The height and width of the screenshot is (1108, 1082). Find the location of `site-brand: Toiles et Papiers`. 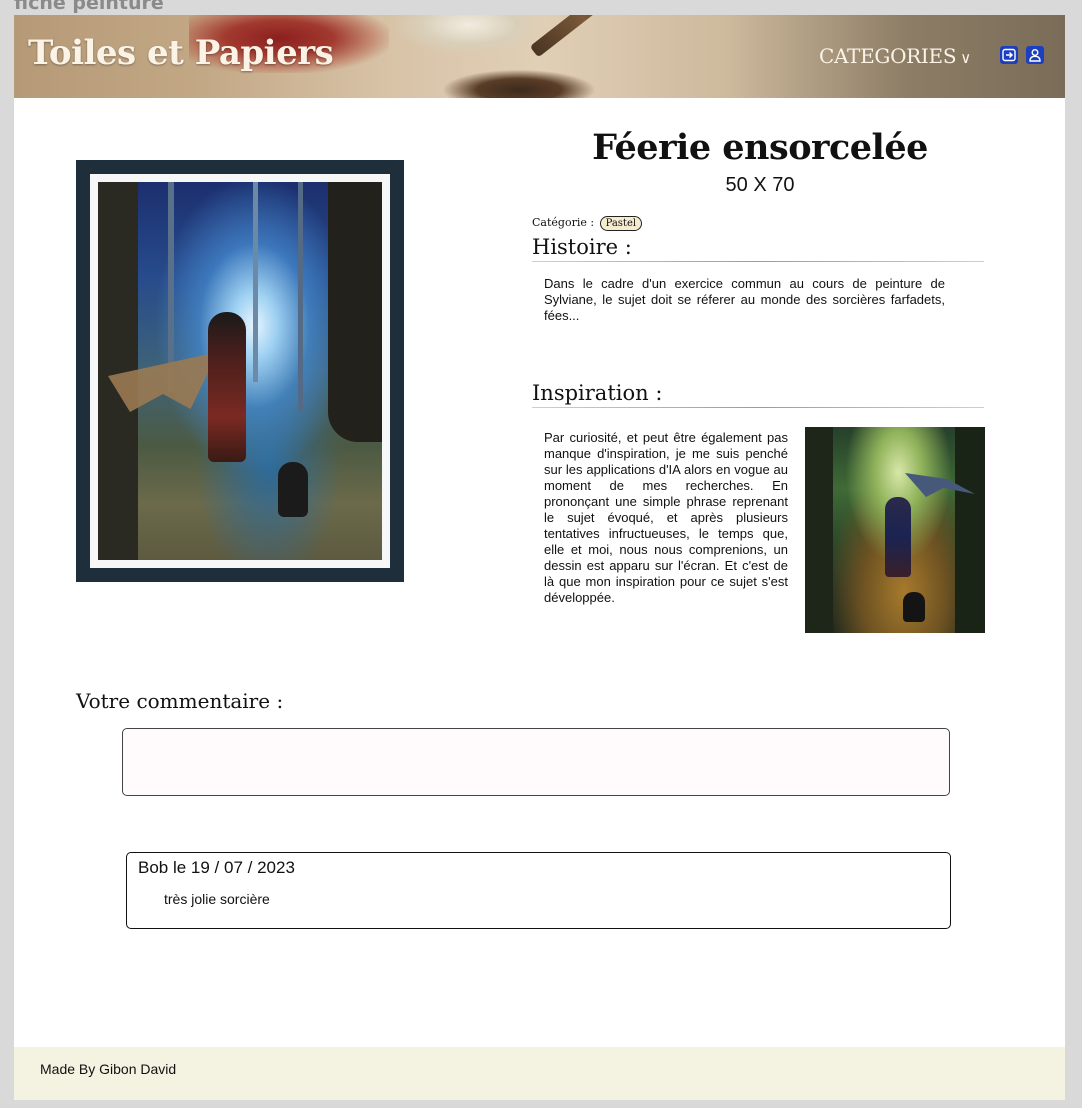

site-brand: Toiles et Papiers is located at coordinates (181, 53).